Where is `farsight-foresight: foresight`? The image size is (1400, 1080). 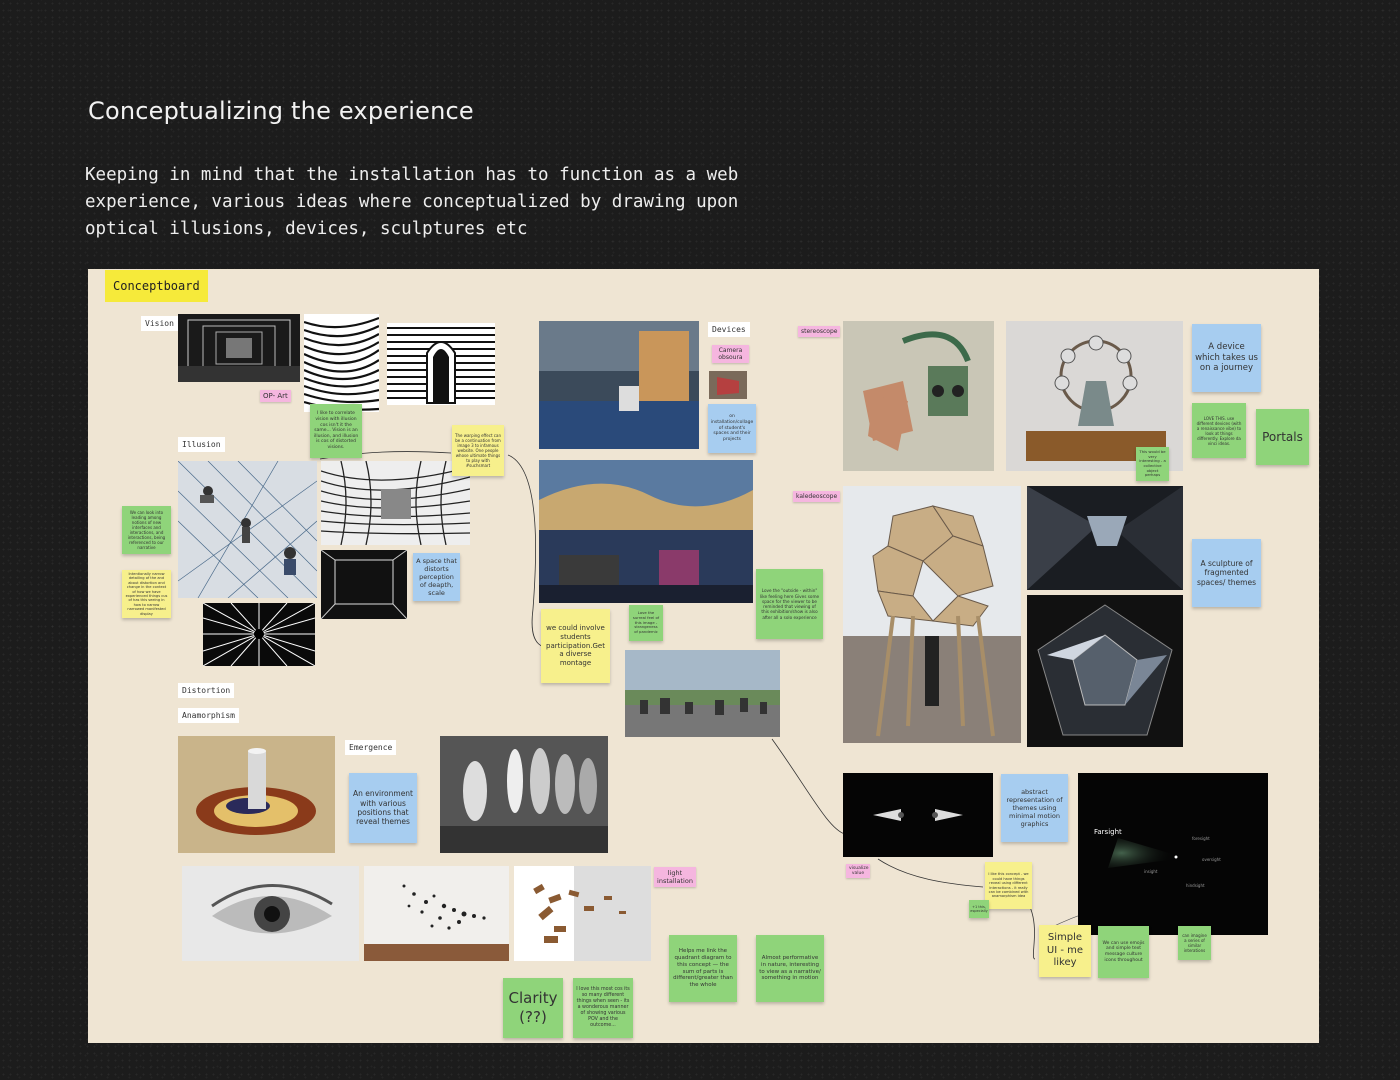
farsight-foresight: foresight is located at coordinates (1201, 838).